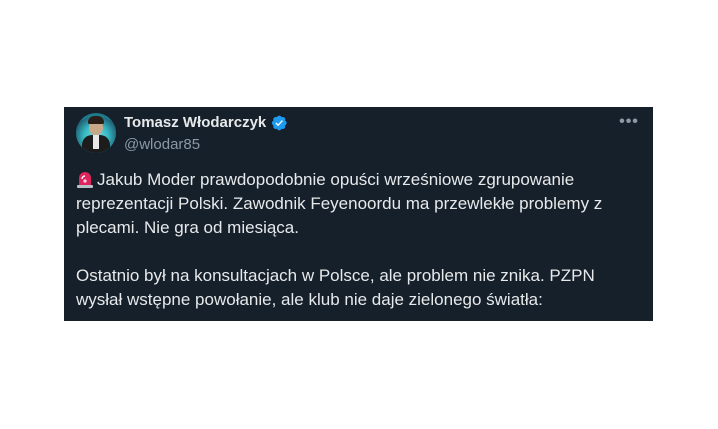 This screenshot has width=718, height=429. Describe the element at coordinates (629, 124) in the screenshot. I see `more-options-button: •••` at that location.